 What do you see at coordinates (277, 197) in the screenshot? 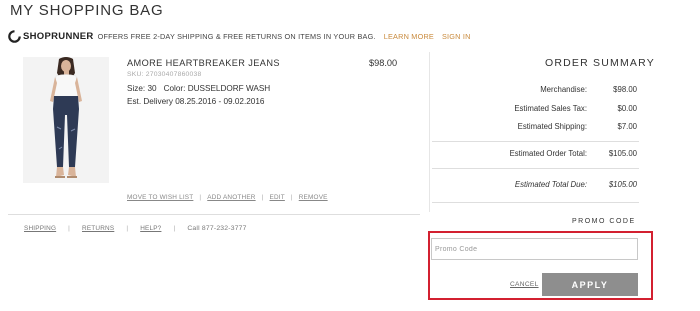
I see `edit-link: EDIT` at bounding box center [277, 197].